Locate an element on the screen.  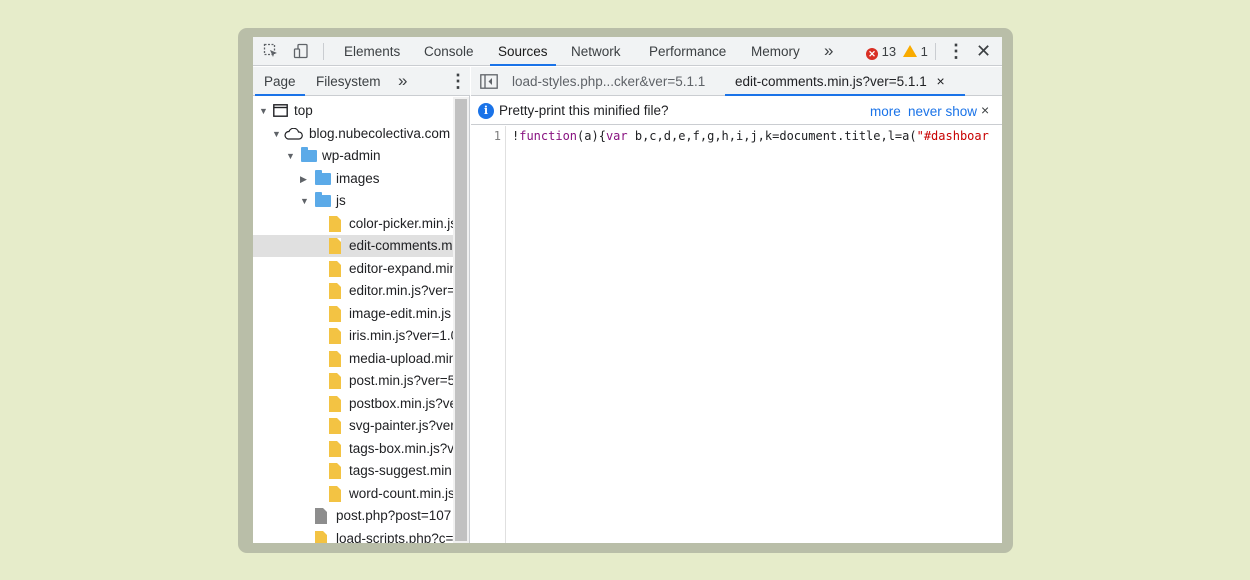
tree-file: load-scripts.php?c= is located at coordinates (353, 535).